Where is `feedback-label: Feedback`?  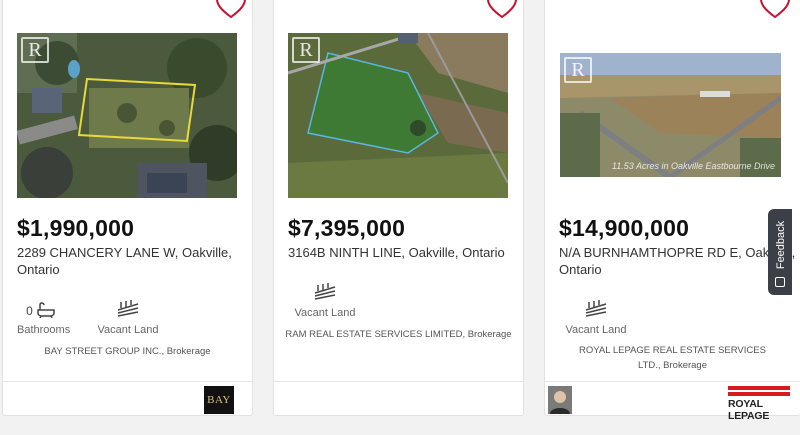
feedback-label: Feedback is located at coordinates (781, 245).